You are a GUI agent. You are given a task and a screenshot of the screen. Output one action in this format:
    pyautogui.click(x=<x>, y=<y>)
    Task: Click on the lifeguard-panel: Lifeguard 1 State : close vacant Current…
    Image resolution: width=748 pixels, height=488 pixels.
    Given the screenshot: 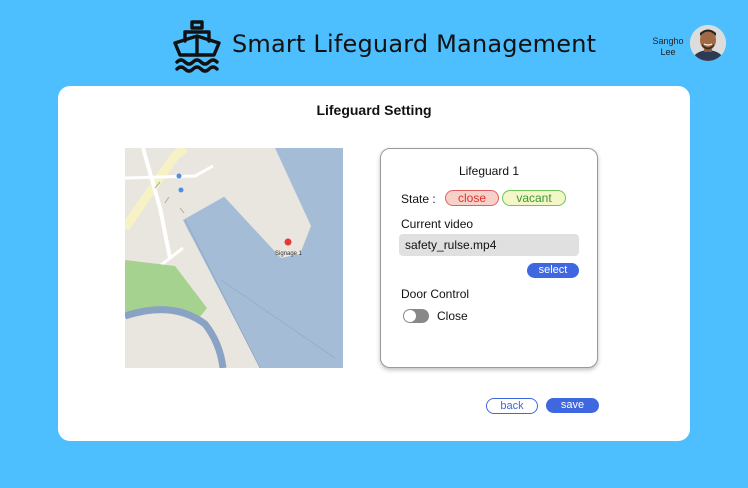 What is the action you would take?
    pyautogui.click(x=489, y=258)
    